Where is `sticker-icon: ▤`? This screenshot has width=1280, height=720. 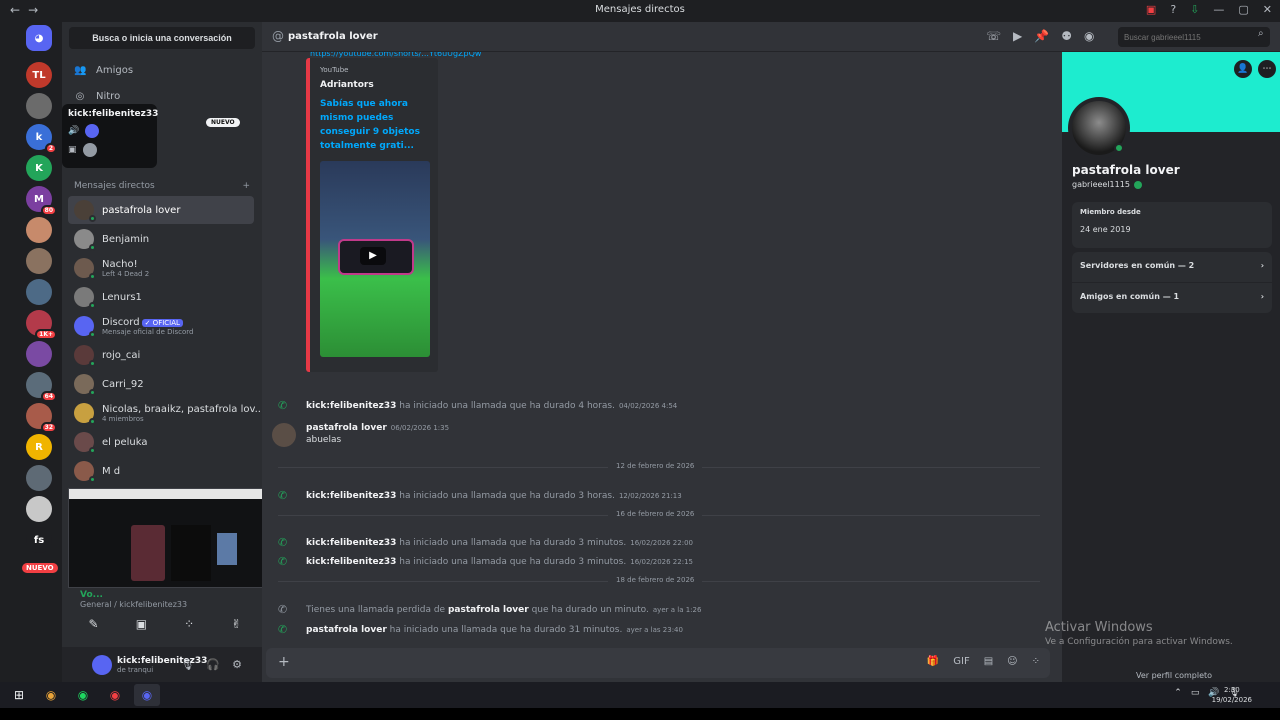
sticker-icon: ▤ is located at coordinates (988, 661).